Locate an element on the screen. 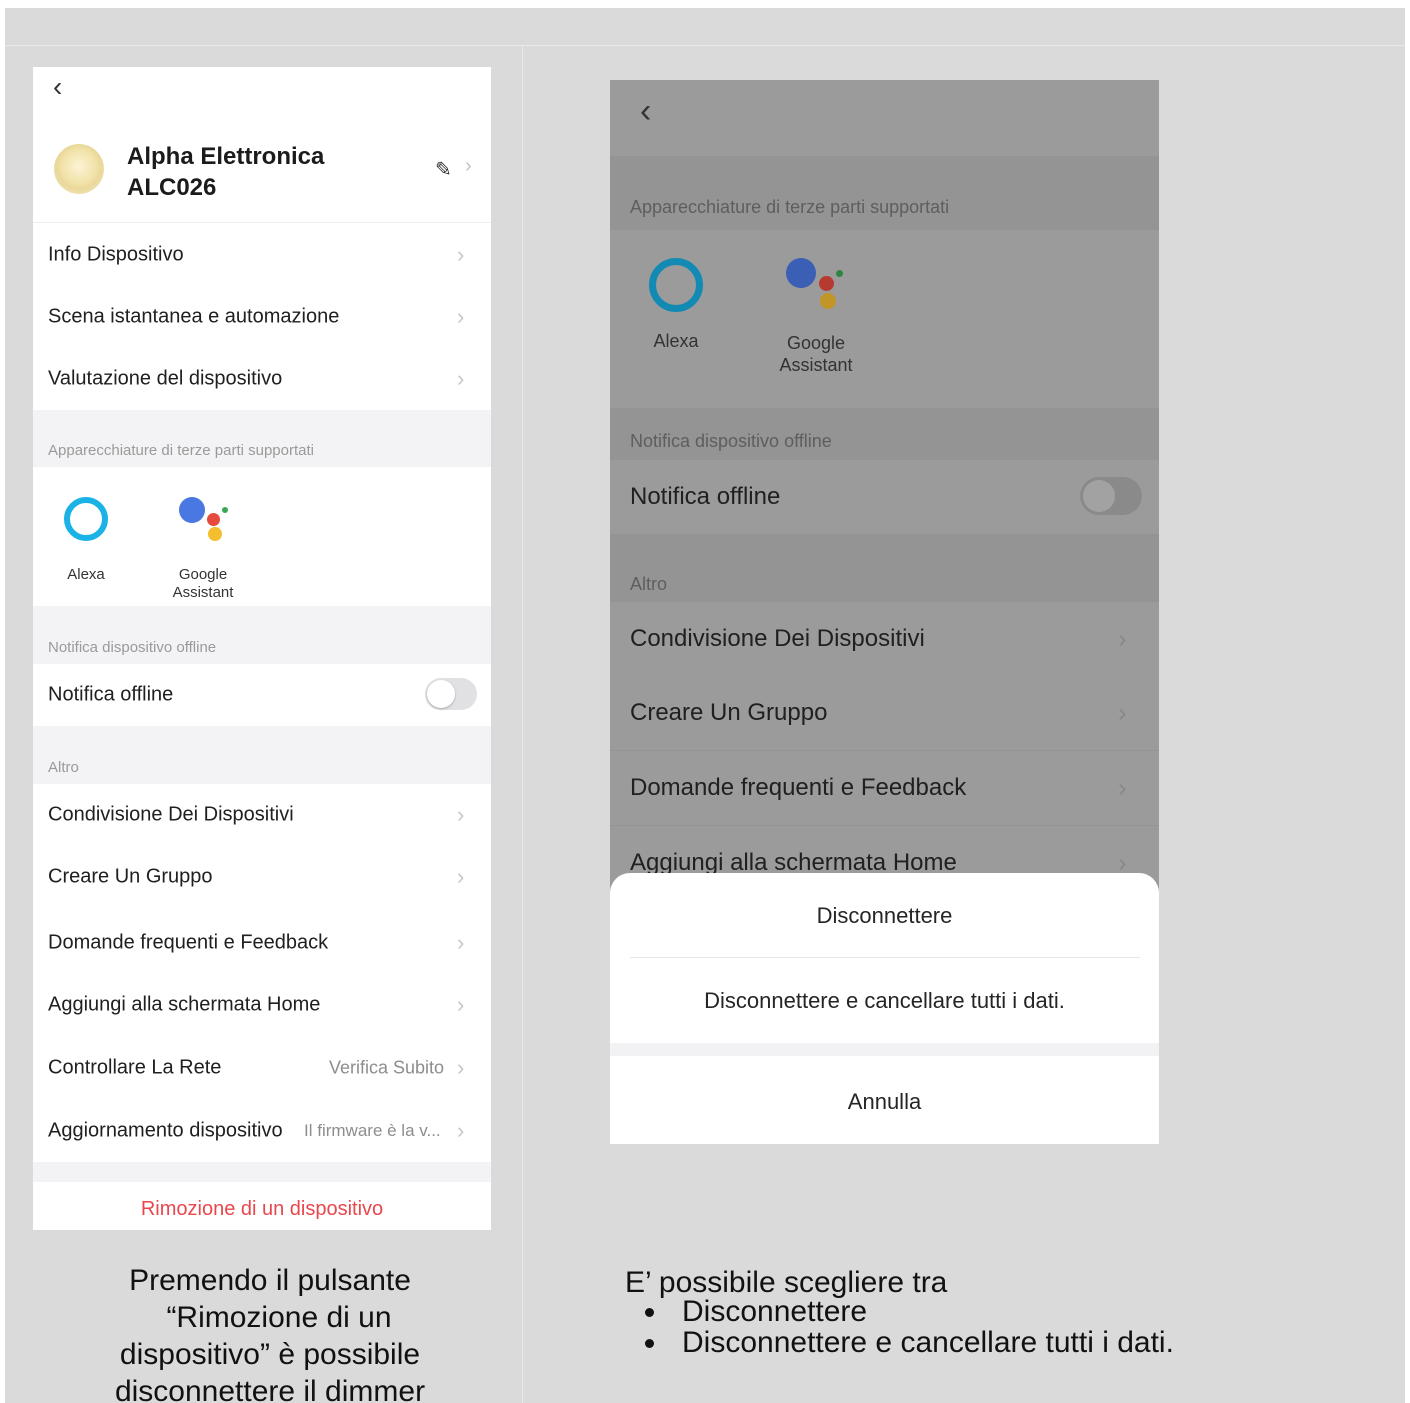  menu-item-label: Valutazione del dispositivo is located at coordinates (165, 378).